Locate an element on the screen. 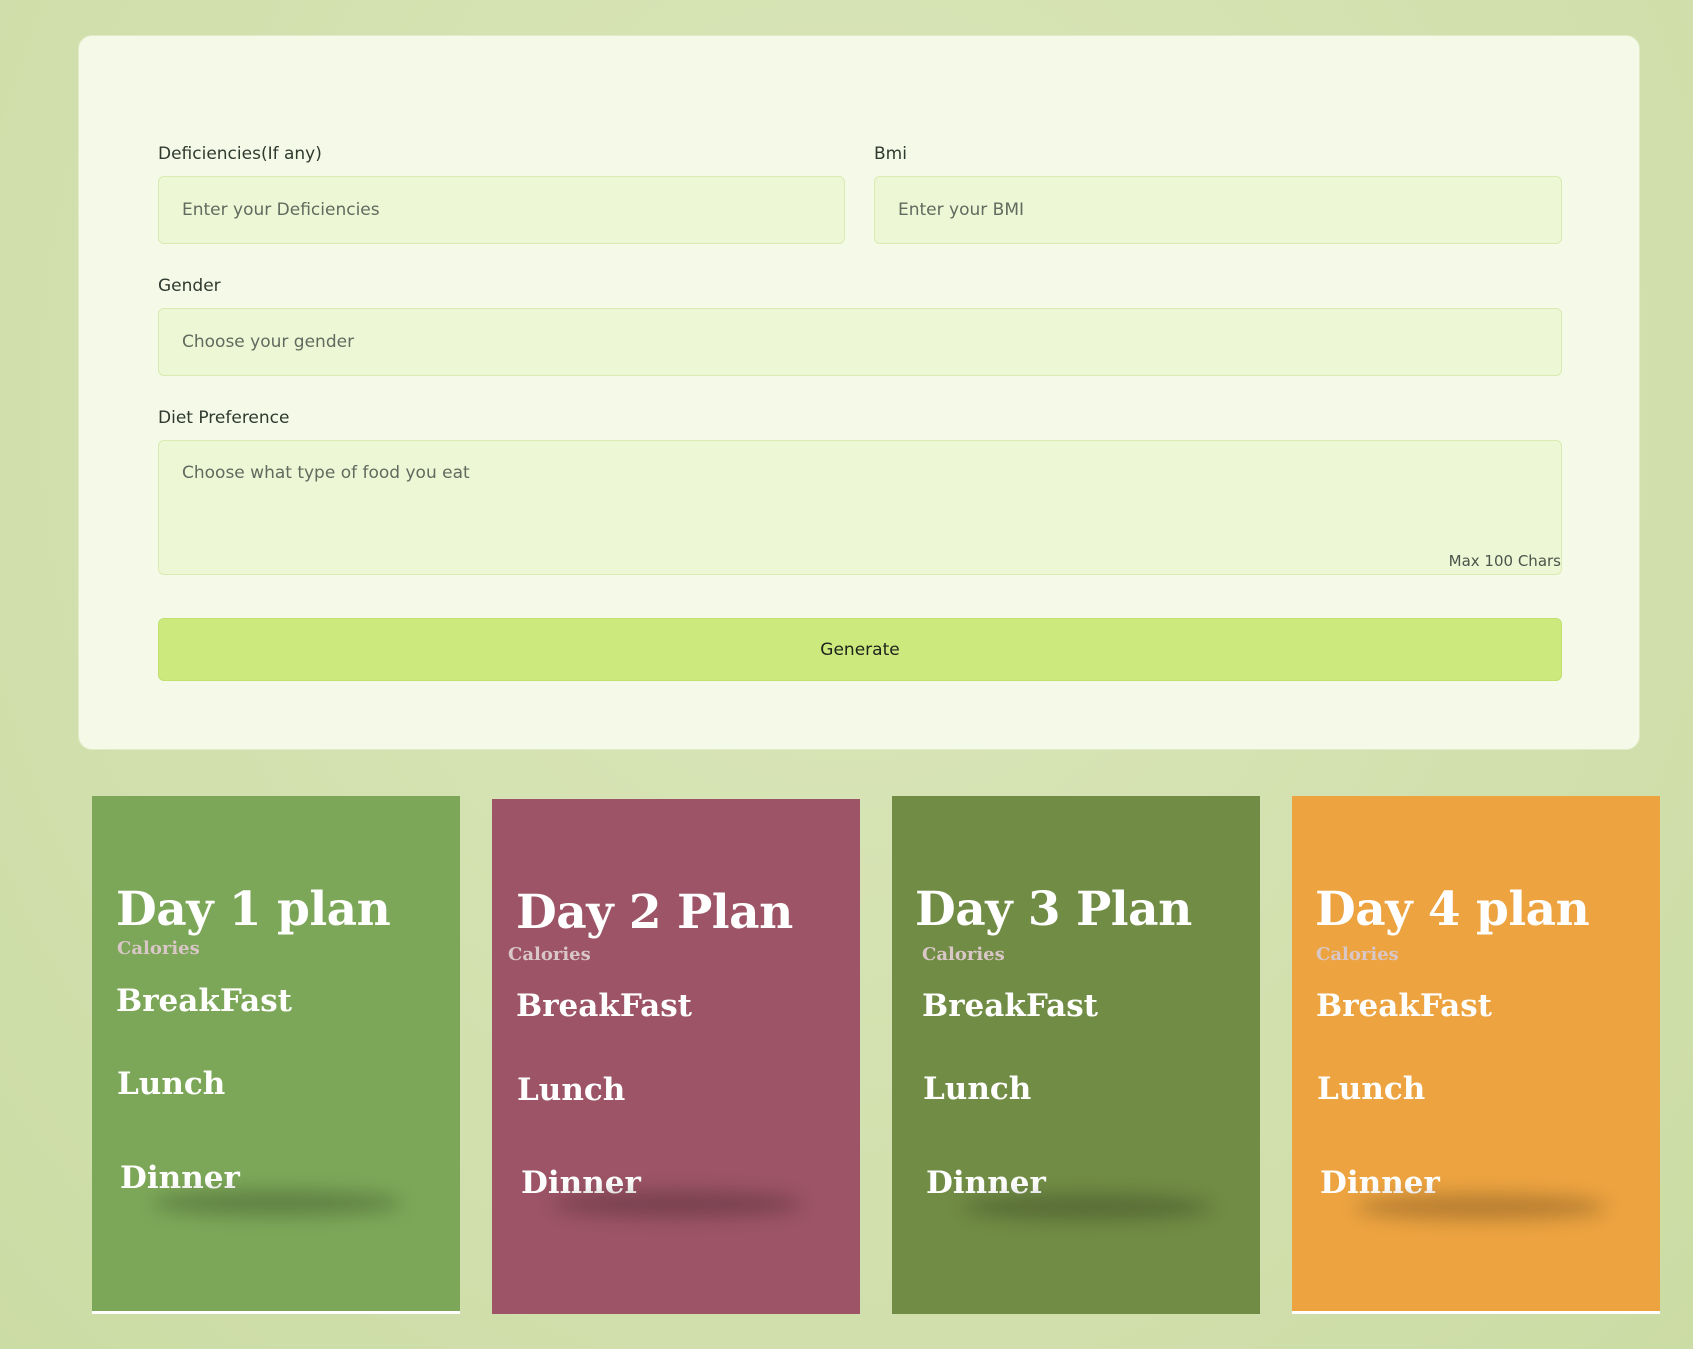 The width and height of the screenshot is (1693, 1349). char-limit-note: Max 100 Chars is located at coordinates (1504, 561).